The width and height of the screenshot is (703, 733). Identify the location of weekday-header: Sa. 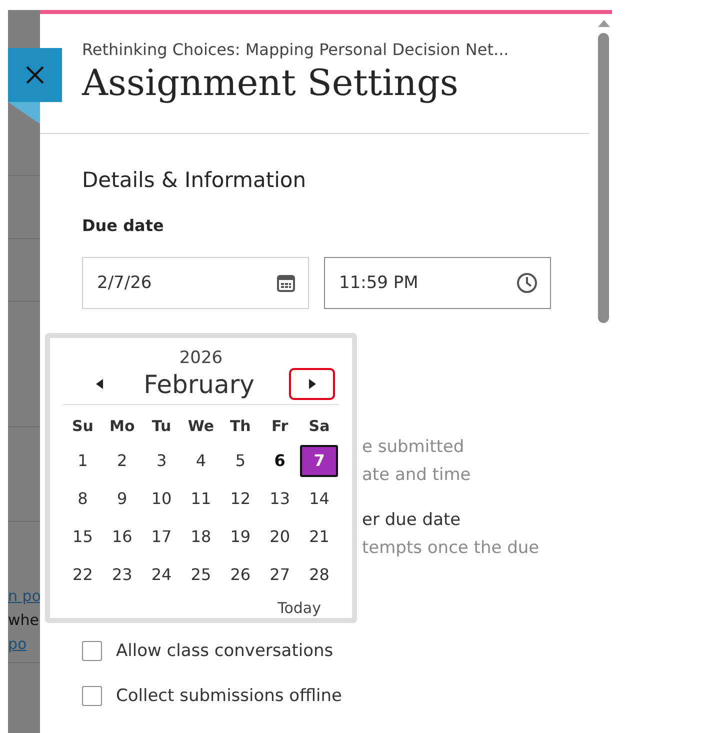
(319, 426).